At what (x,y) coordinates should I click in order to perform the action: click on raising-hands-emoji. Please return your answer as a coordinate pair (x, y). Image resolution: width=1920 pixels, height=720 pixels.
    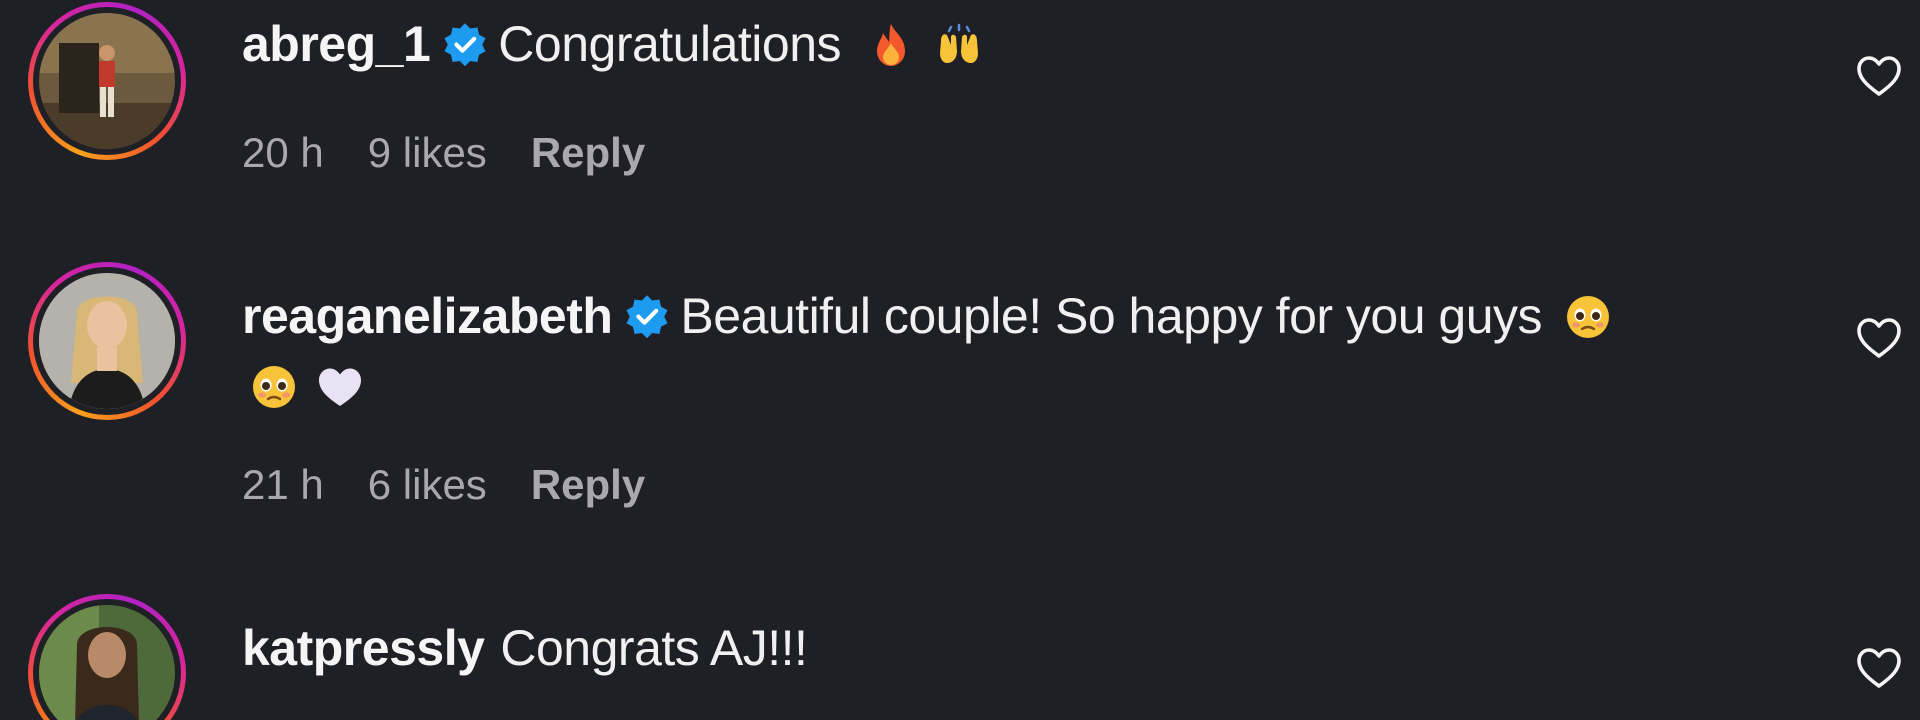
    Looking at the image, I should click on (959, 43).